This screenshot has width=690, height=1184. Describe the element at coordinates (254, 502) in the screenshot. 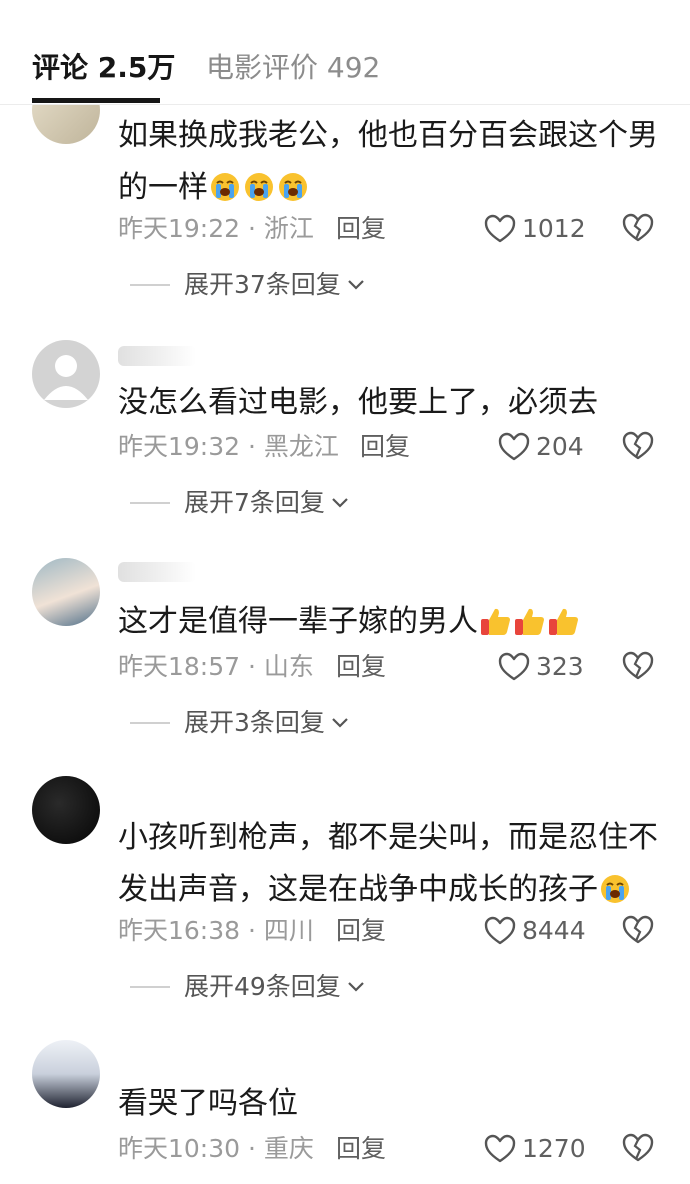

I see `expand-replies-label: 展开7条回复` at that location.